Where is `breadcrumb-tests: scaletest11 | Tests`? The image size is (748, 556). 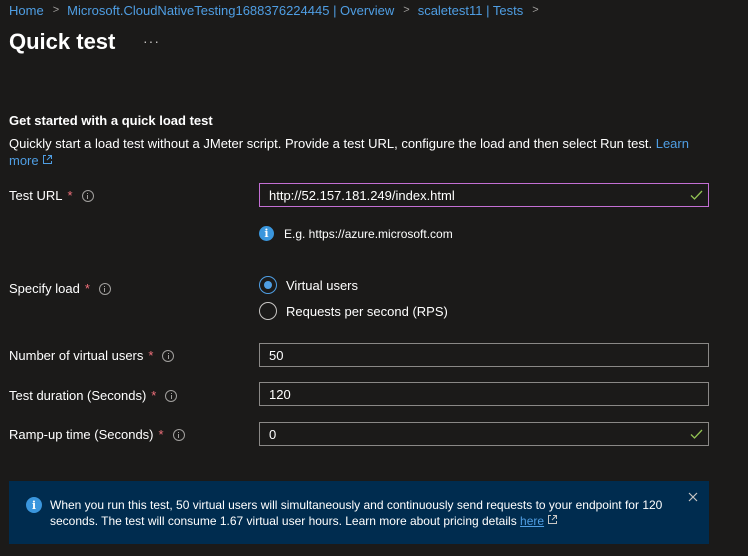 breadcrumb-tests: scaletest11 | Tests is located at coordinates (471, 10).